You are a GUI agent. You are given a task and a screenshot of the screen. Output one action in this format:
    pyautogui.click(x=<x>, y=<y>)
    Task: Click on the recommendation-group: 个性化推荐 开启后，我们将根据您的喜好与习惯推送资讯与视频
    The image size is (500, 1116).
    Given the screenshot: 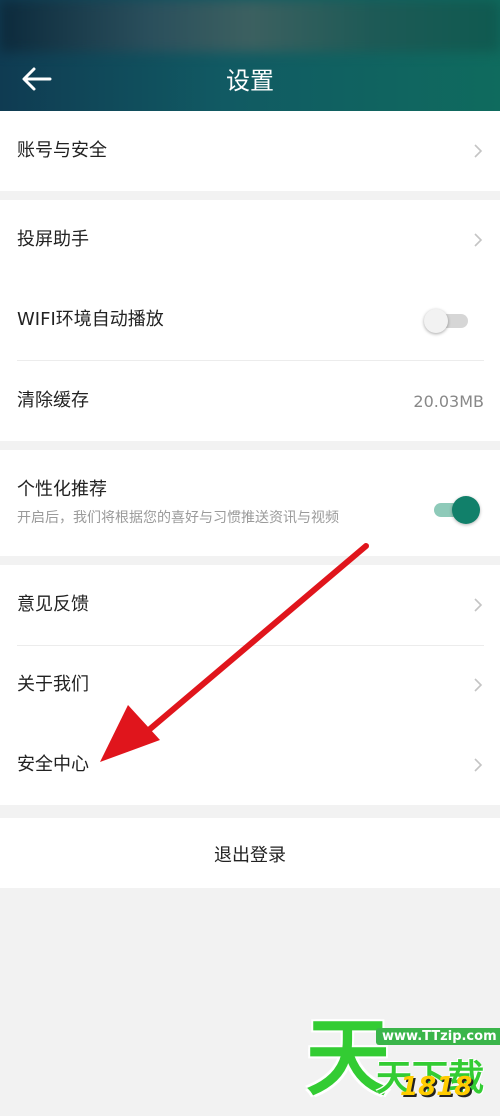 What is the action you would take?
    pyautogui.click(x=250, y=503)
    